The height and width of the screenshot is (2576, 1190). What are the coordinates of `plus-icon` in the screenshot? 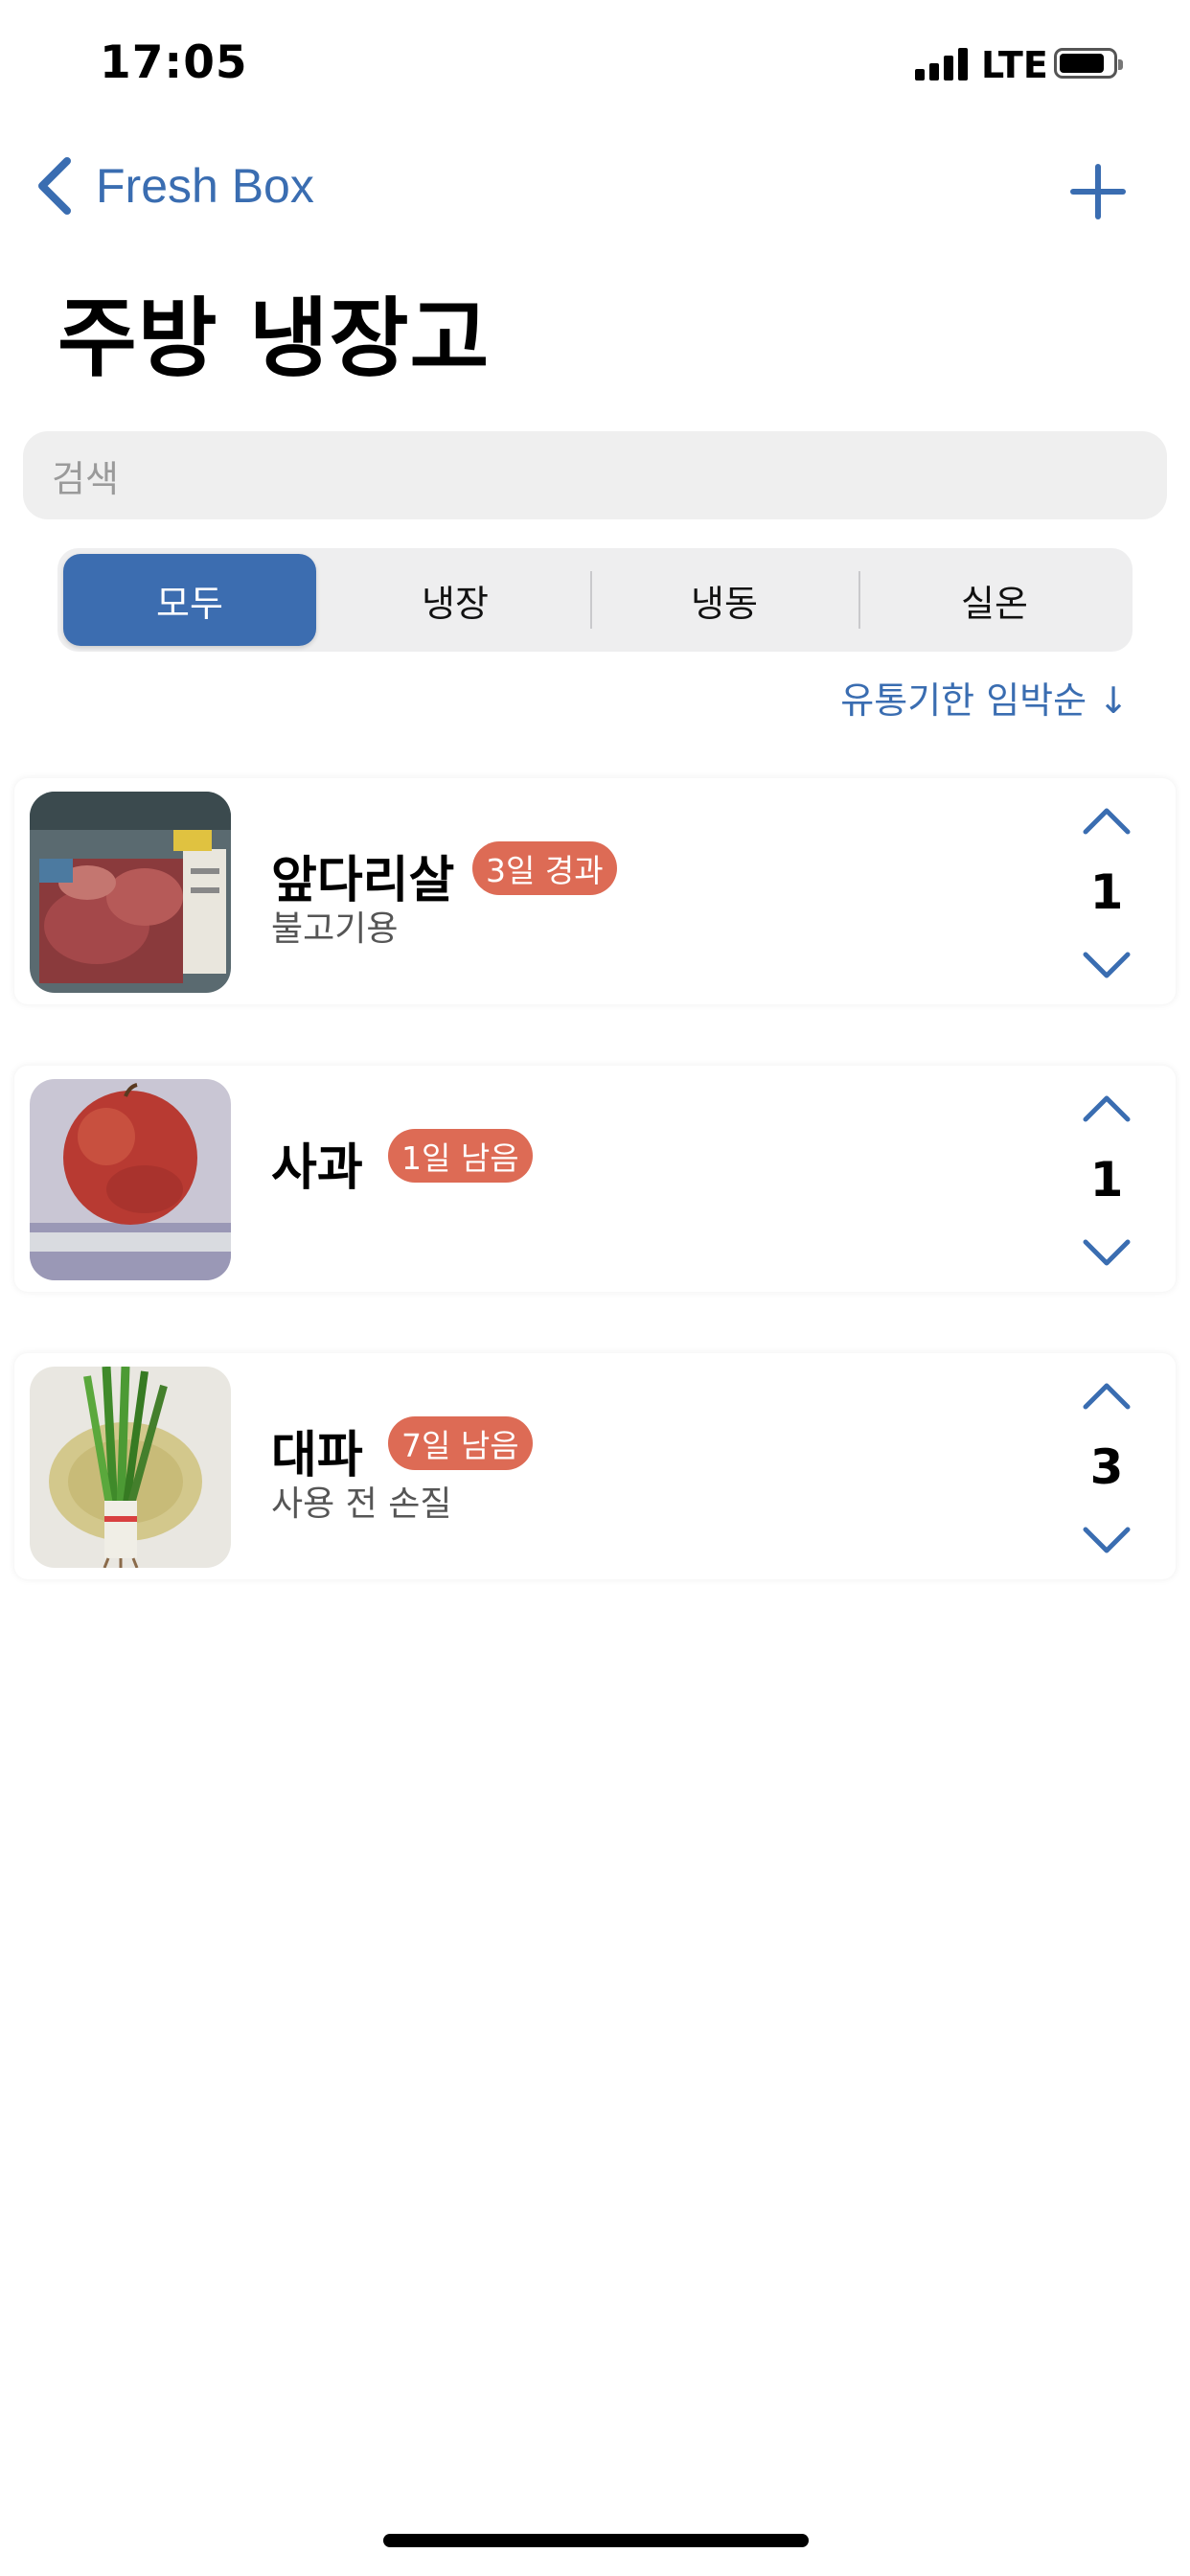 It's located at (1098, 191).